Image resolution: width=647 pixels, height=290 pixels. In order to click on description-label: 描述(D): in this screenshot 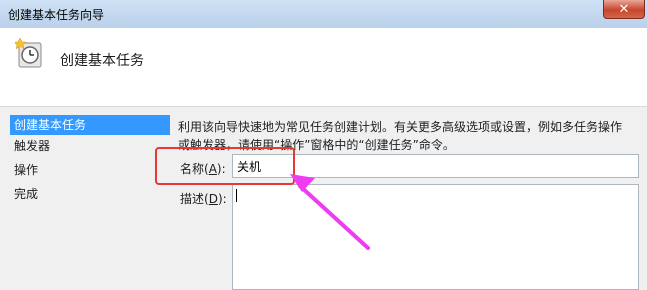, I will do `click(203, 199)`.